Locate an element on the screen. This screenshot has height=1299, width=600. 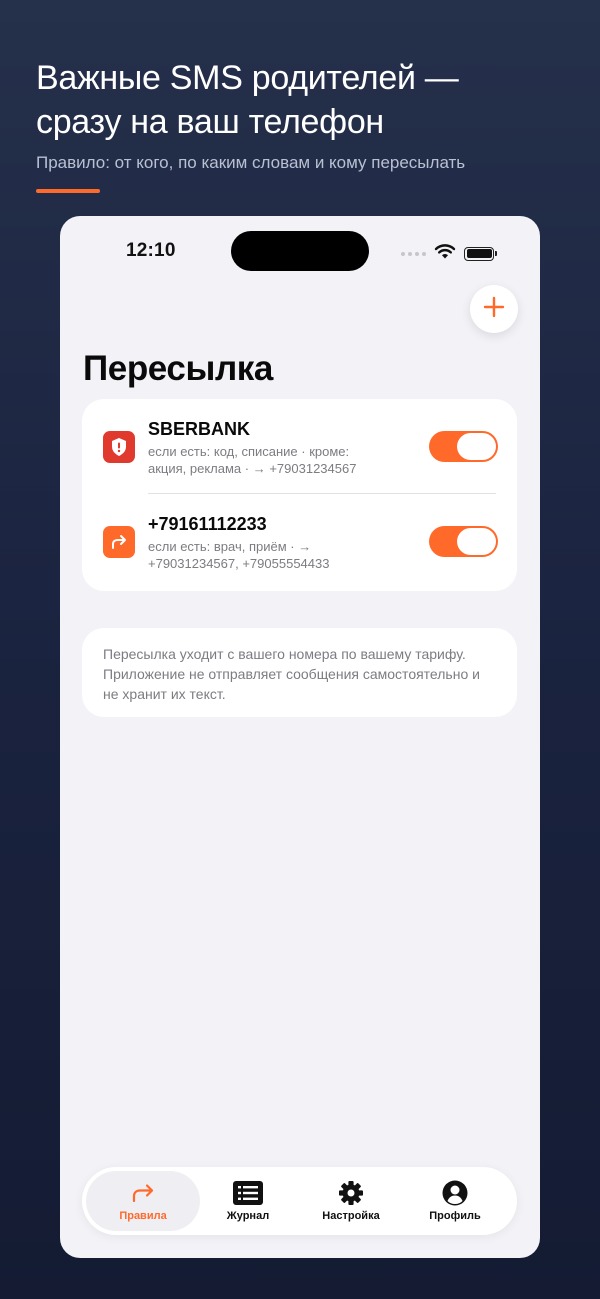
tab-journal: Журнал is located at coordinates (248, 1201).